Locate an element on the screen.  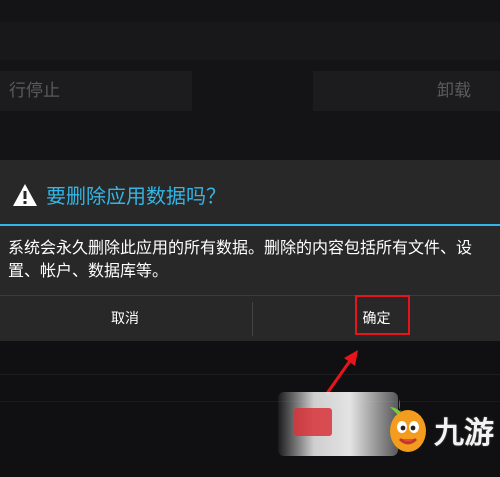
dialog-title: 要删除应用数据吗？ is located at coordinates (136, 196).